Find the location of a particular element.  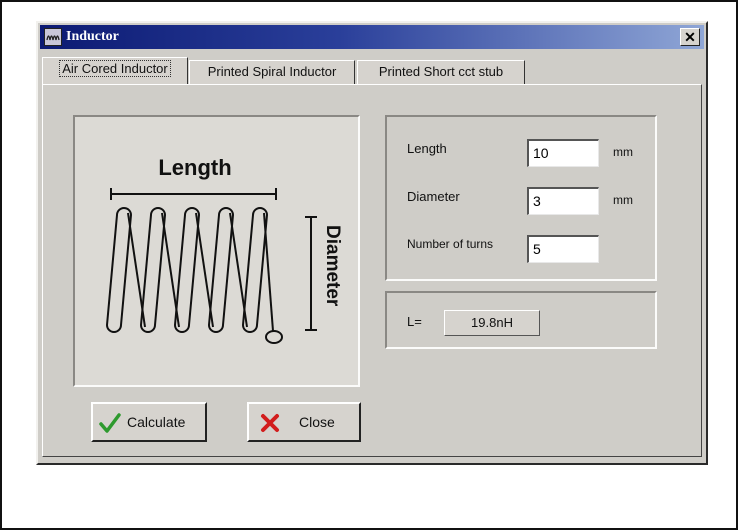

diameter-label: Diameter is located at coordinates (433, 196).